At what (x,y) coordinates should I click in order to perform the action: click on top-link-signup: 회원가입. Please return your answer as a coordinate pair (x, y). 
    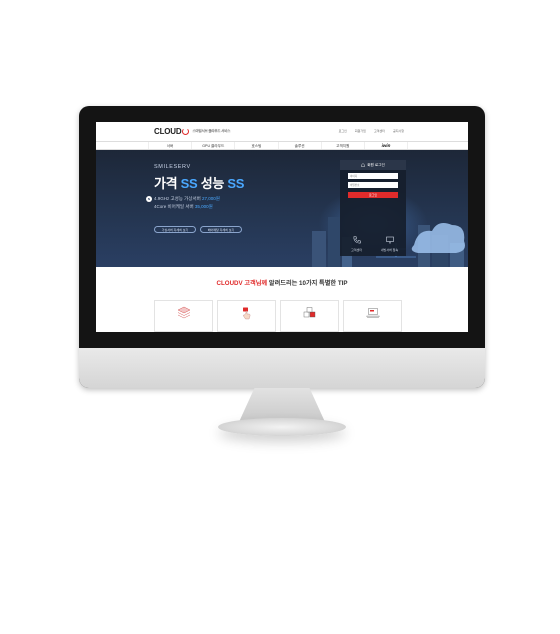
    Looking at the image, I should click on (360, 131).